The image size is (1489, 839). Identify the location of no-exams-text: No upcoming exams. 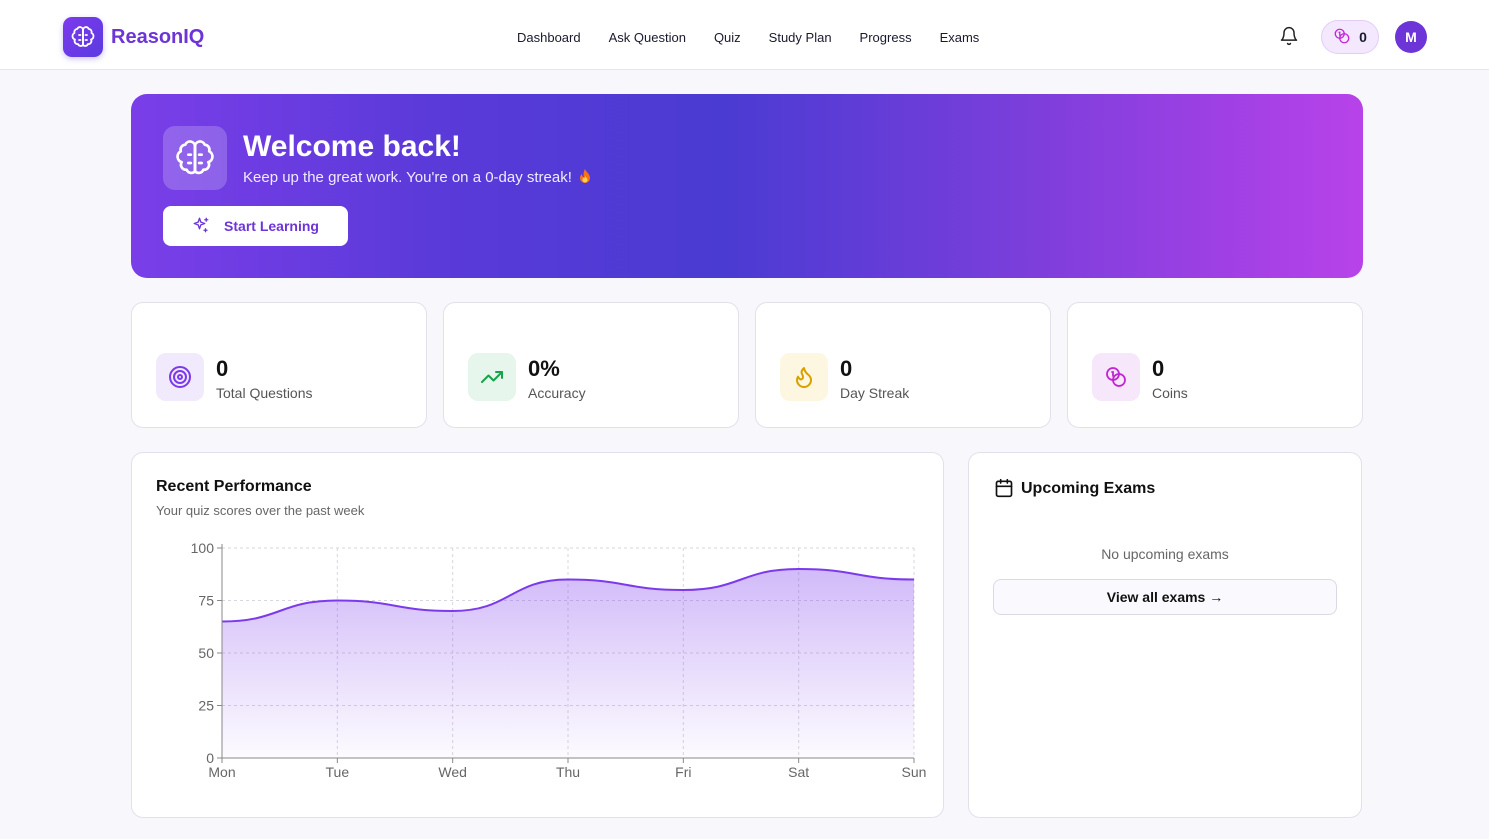
(1165, 554).